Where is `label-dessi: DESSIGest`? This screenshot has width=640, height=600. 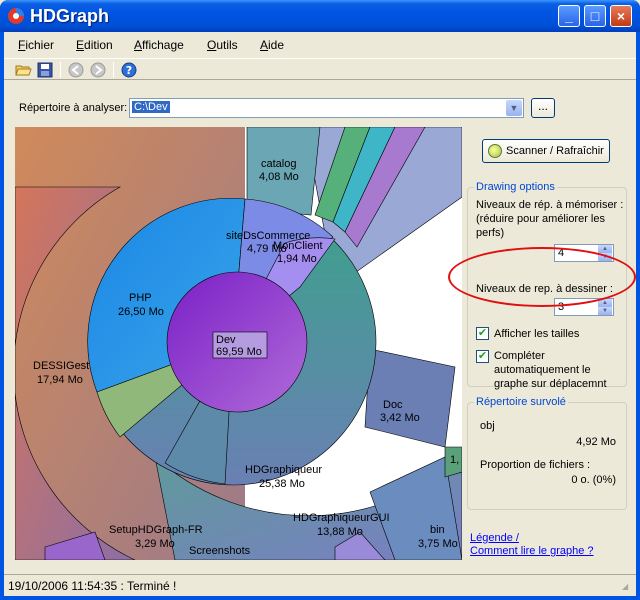 label-dessi: DESSIGest is located at coordinates (61, 366).